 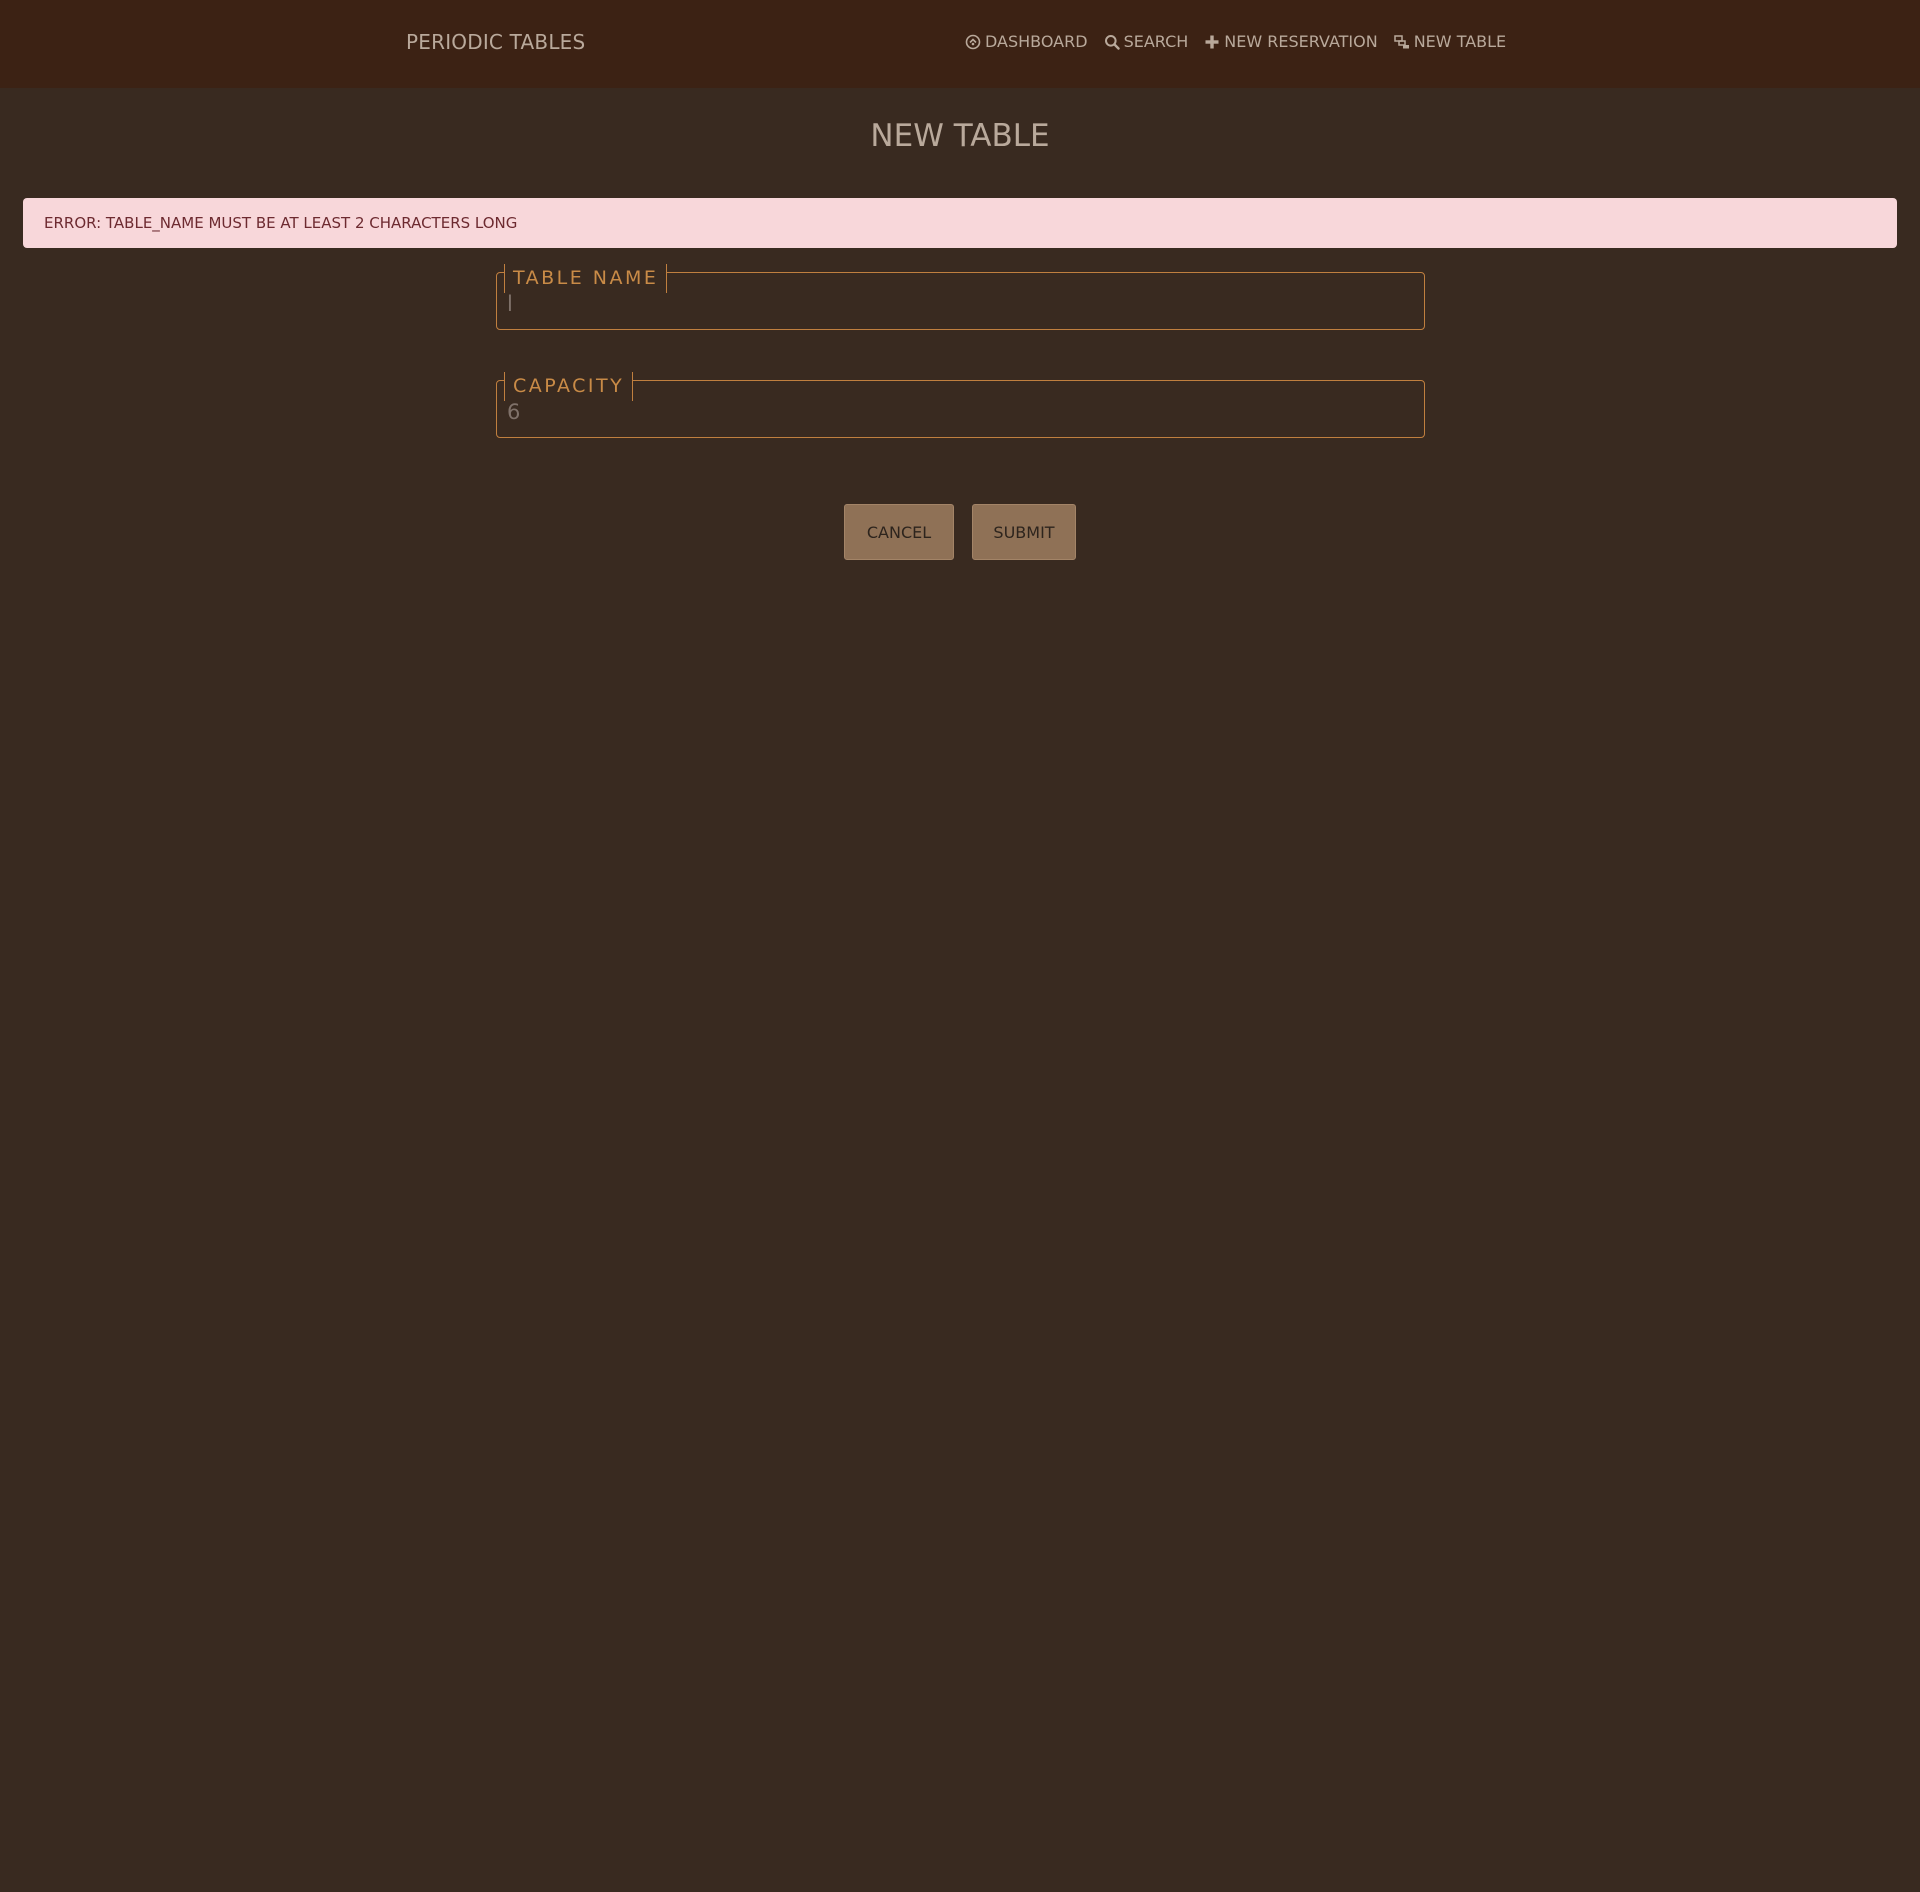 I want to click on capacity-fieldset: CAPACITY, so click(x=960, y=405).